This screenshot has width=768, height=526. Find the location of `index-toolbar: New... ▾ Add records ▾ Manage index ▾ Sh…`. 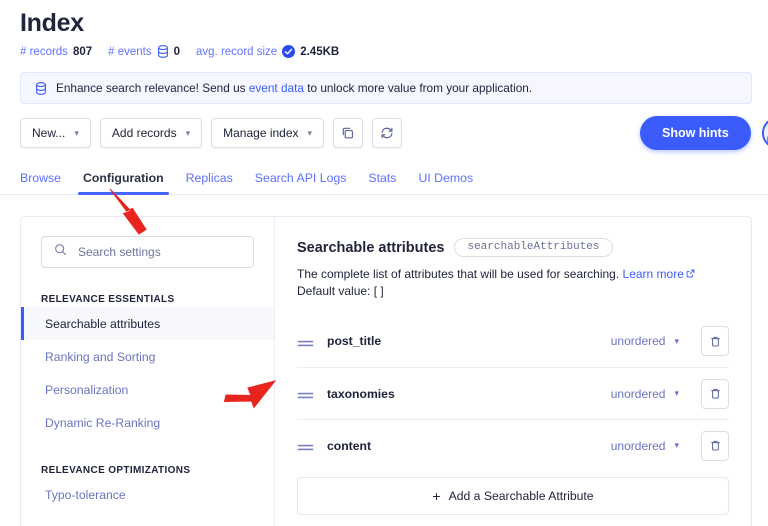

index-toolbar: New... ▾ Add records ▾ Manage index ▾ Sh… is located at coordinates (394, 133).